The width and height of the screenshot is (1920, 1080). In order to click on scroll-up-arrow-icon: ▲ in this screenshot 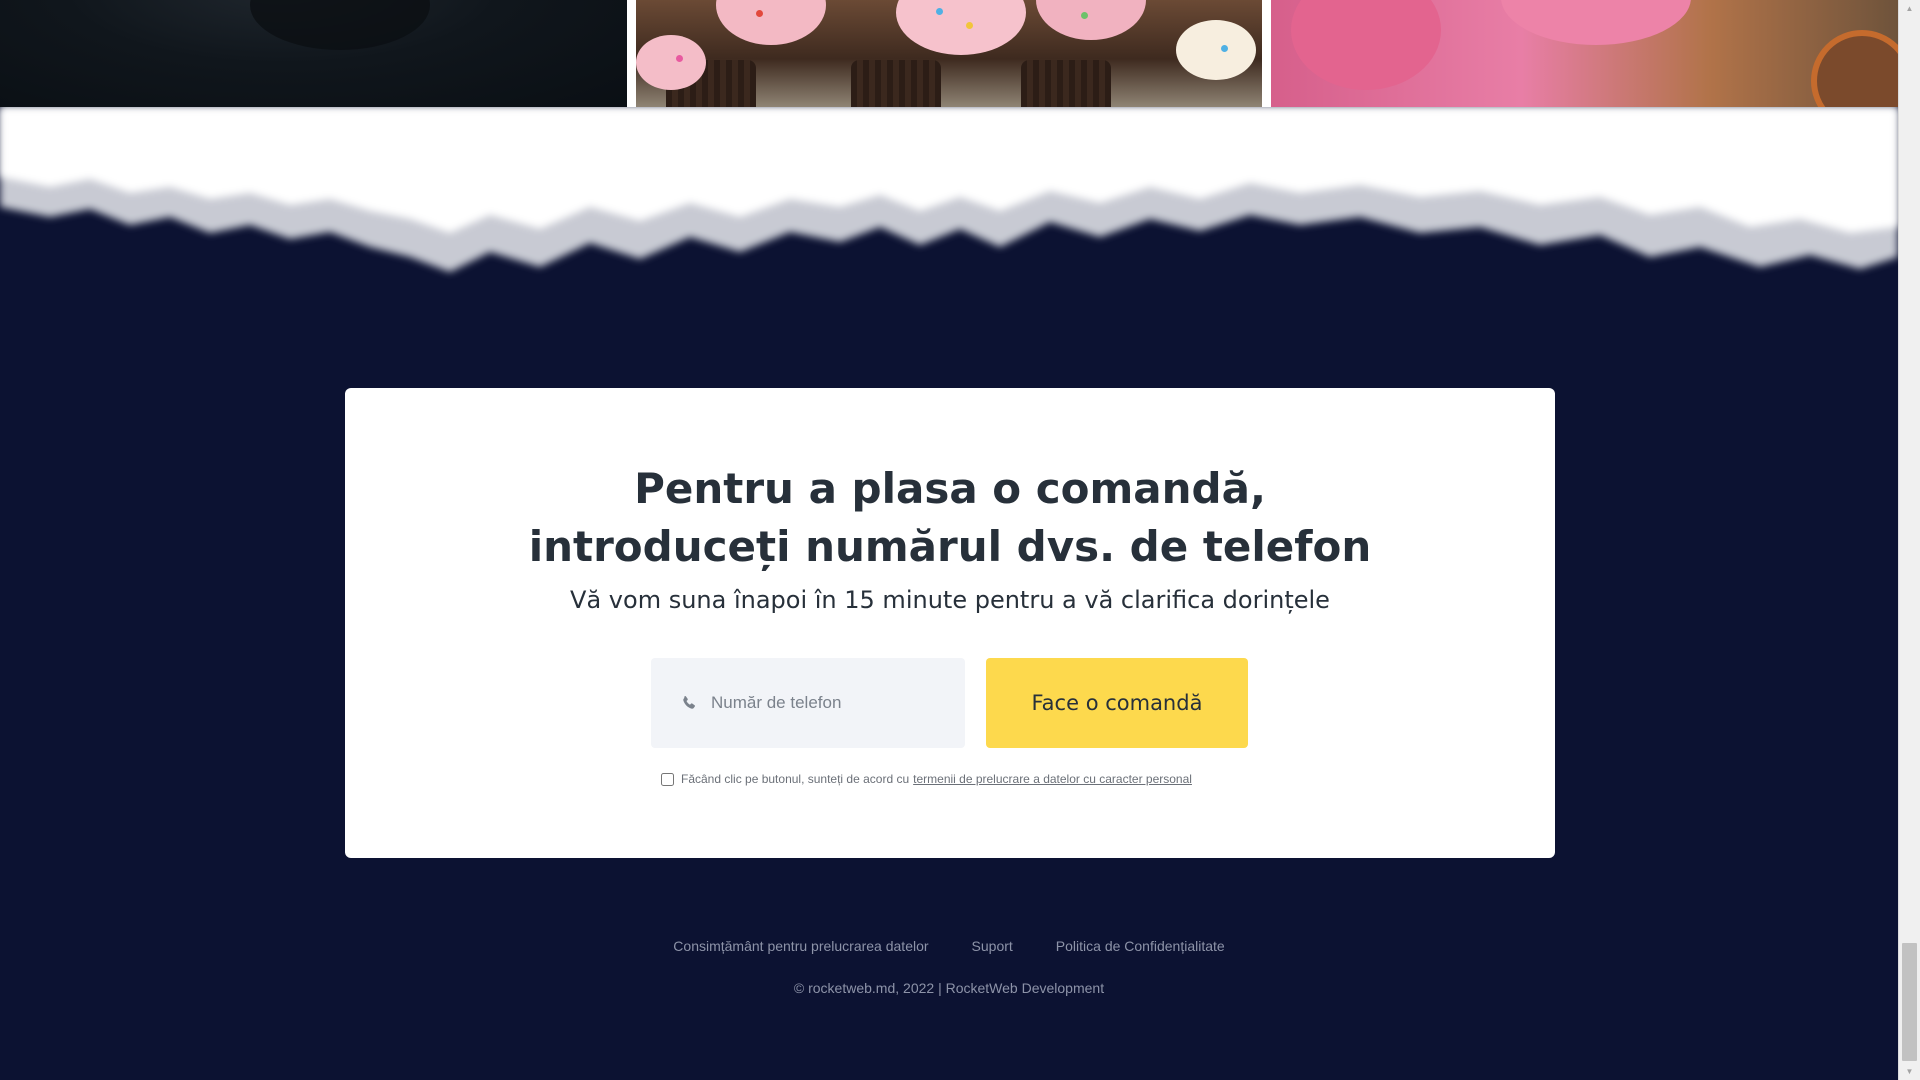, I will do `click(1909, 8)`.